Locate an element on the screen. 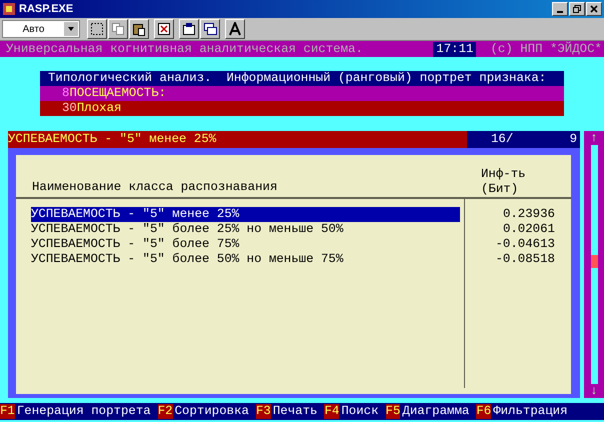  panel-title: Типологический анализ. Информационный (ранговый) портрет признака: is located at coordinates (302, 78).